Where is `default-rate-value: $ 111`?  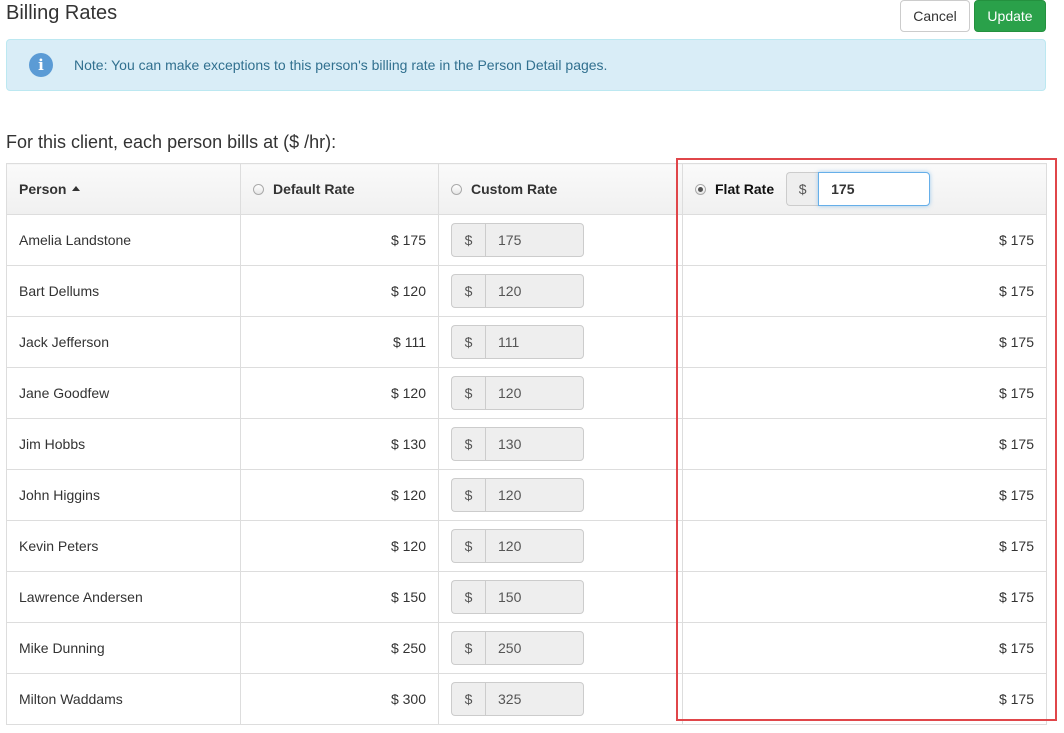
default-rate-value: $ 111 is located at coordinates (409, 342).